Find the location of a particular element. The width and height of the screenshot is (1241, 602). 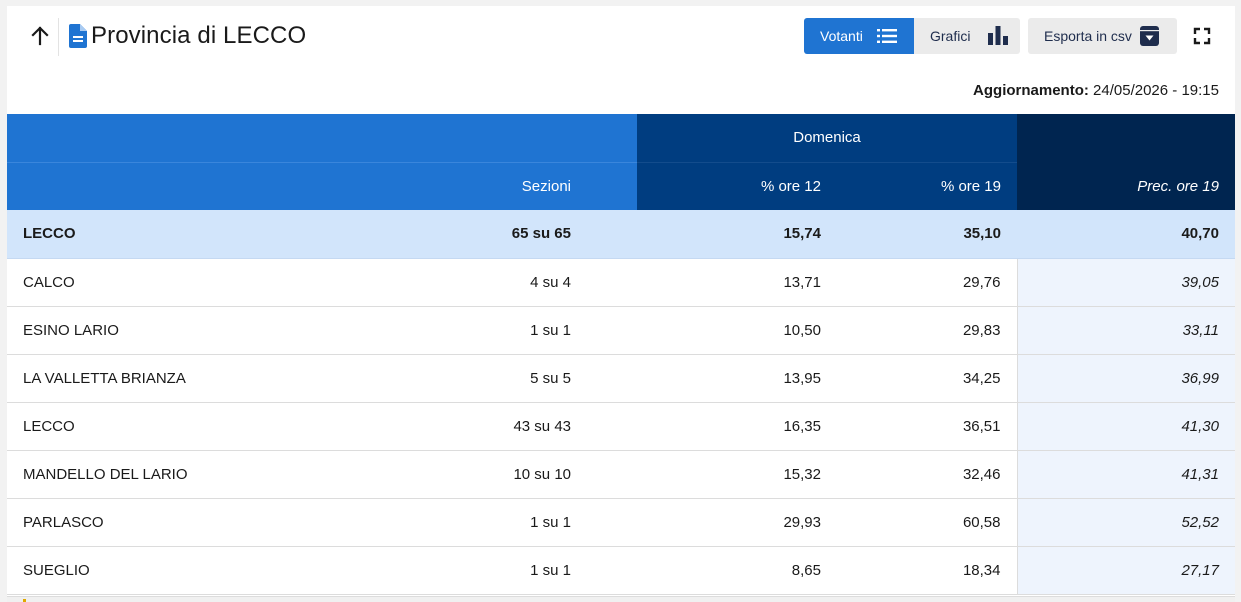

table-header-row: Sezioni % ore 12 % ore 19 Prec. ore 19 is located at coordinates (621, 186).